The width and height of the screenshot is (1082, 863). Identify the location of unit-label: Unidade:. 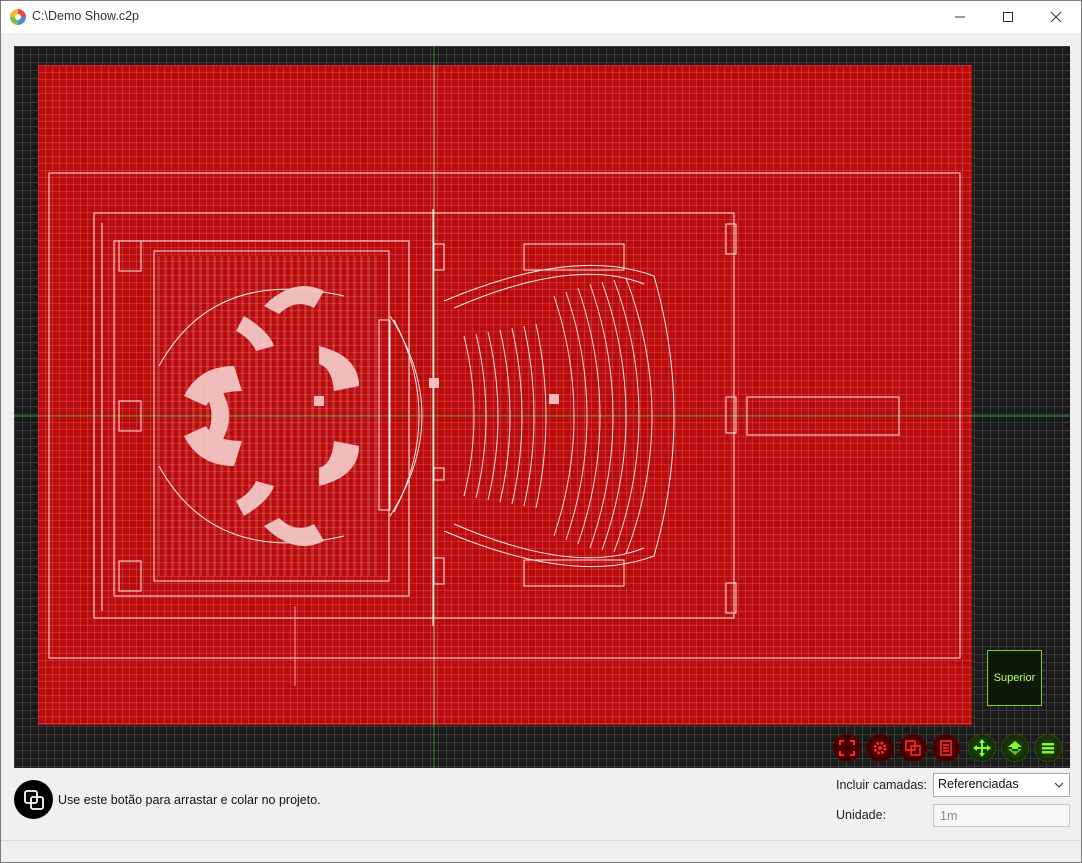
(861, 815).